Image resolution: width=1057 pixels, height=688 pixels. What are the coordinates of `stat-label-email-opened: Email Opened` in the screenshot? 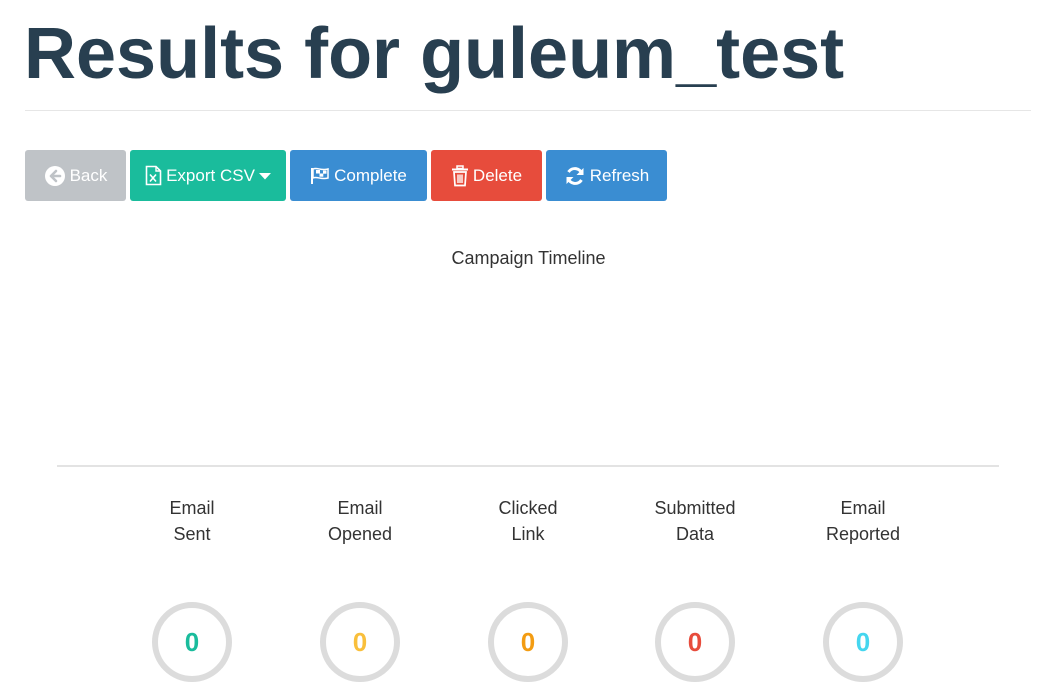 It's located at (360, 521).